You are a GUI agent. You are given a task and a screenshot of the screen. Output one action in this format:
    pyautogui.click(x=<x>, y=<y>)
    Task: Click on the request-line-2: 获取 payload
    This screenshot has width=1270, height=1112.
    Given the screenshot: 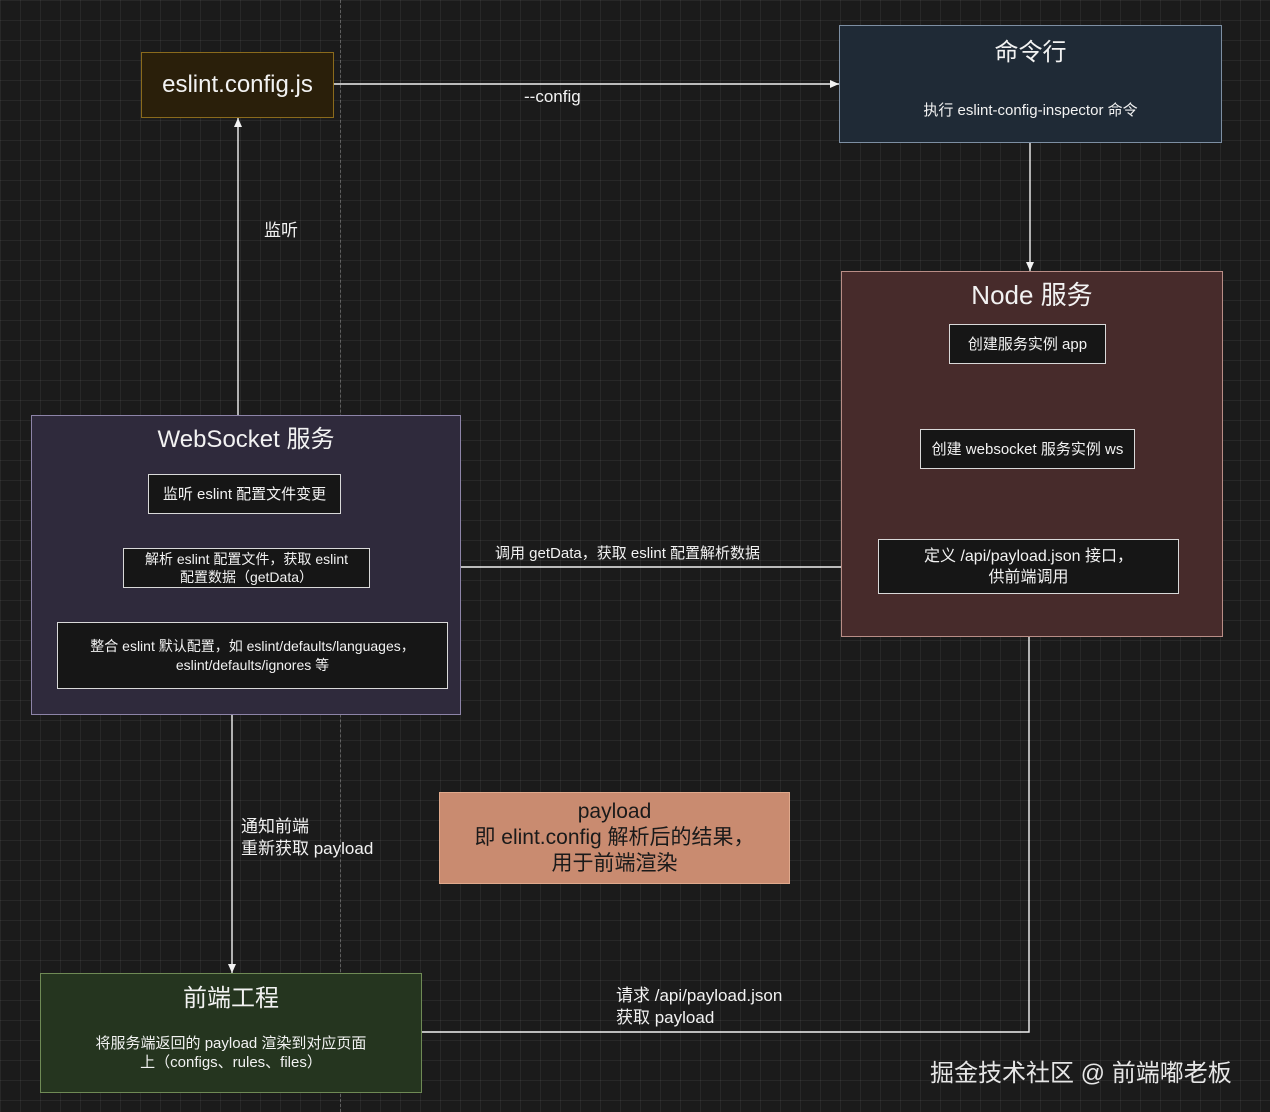 What is the action you would take?
    pyautogui.click(x=665, y=1017)
    